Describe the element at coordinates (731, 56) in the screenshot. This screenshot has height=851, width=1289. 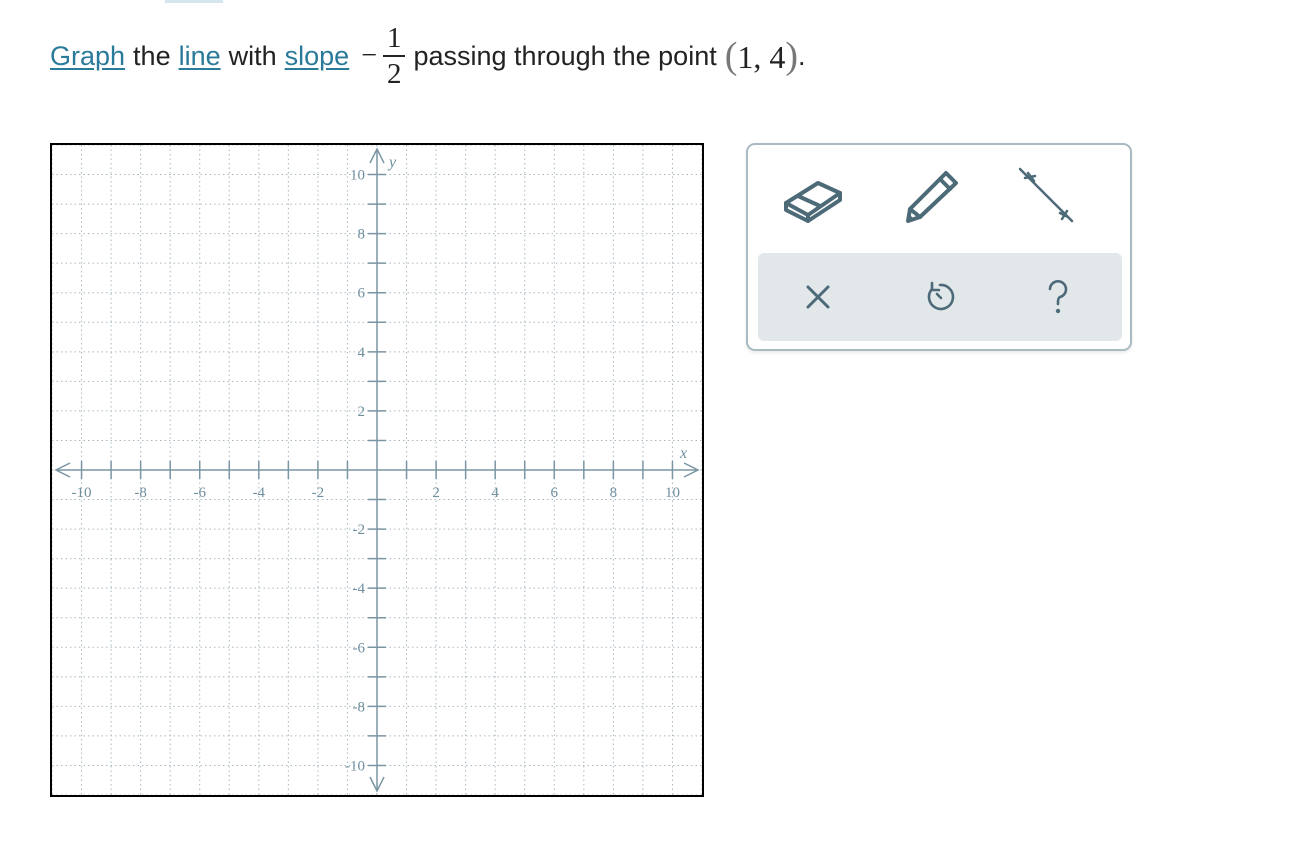
I see `point-open-paren: (` at that location.